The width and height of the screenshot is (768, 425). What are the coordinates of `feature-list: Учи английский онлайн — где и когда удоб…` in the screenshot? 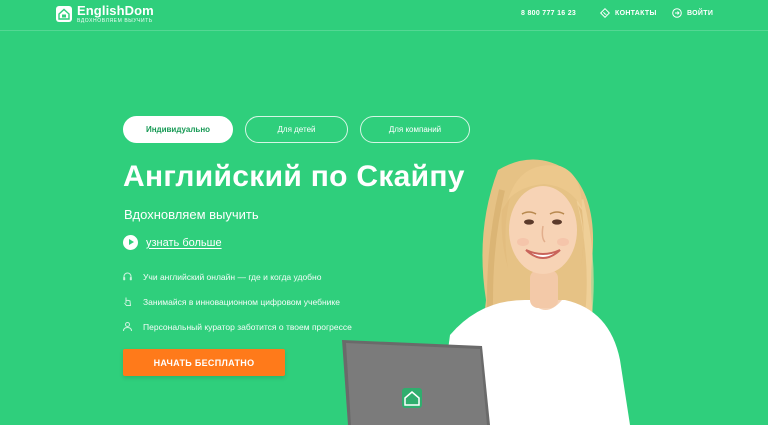 It's located at (237, 301).